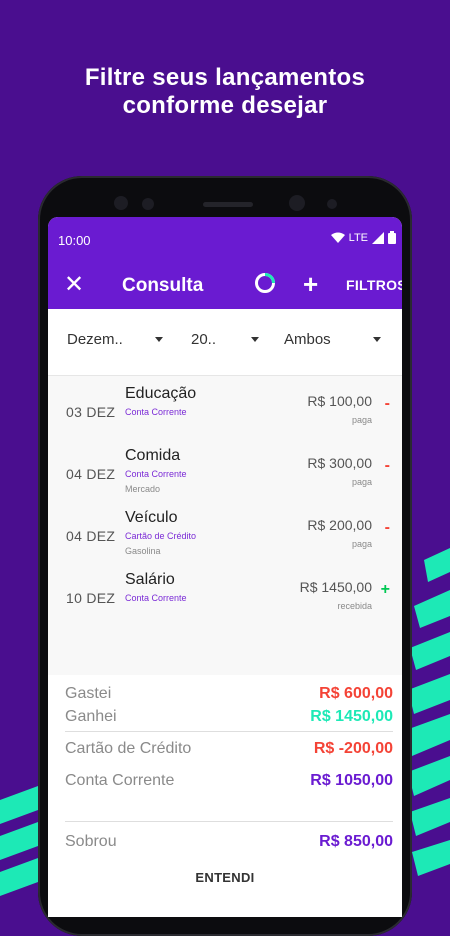 The height and width of the screenshot is (936, 450). What do you see at coordinates (229, 781) in the screenshot?
I see `summary-checking: Conta Corrente R$ 1050,00` at bounding box center [229, 781].